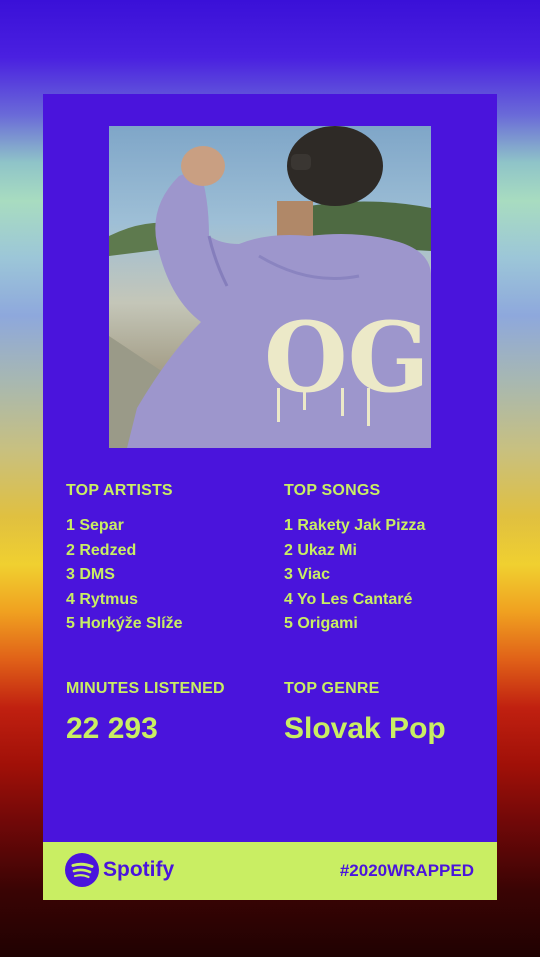 Image resolution: width=540 pixels, height=957 pixels. What do you see at coordinates (145, 688) in the screenshot?
I see `minutes-listened-heading: MINUTES LISTENED` at bounding box center [145, 688].